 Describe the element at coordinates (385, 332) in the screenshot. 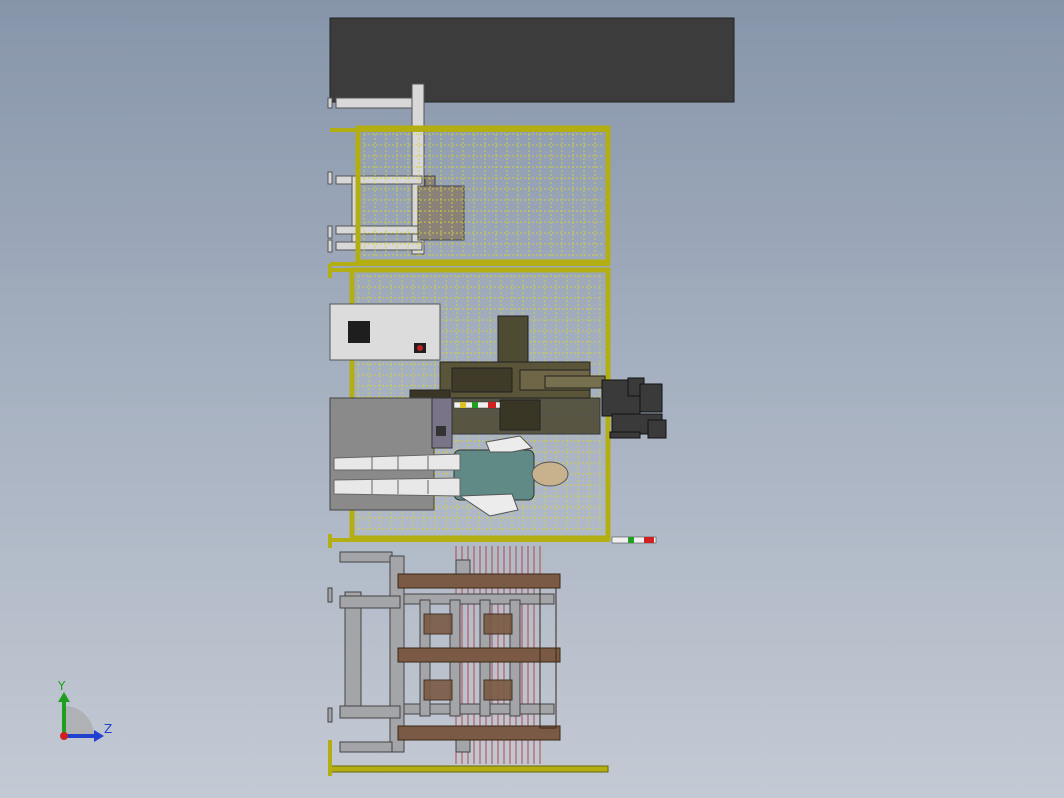

I see `electrical-control-cabinet` at that location.